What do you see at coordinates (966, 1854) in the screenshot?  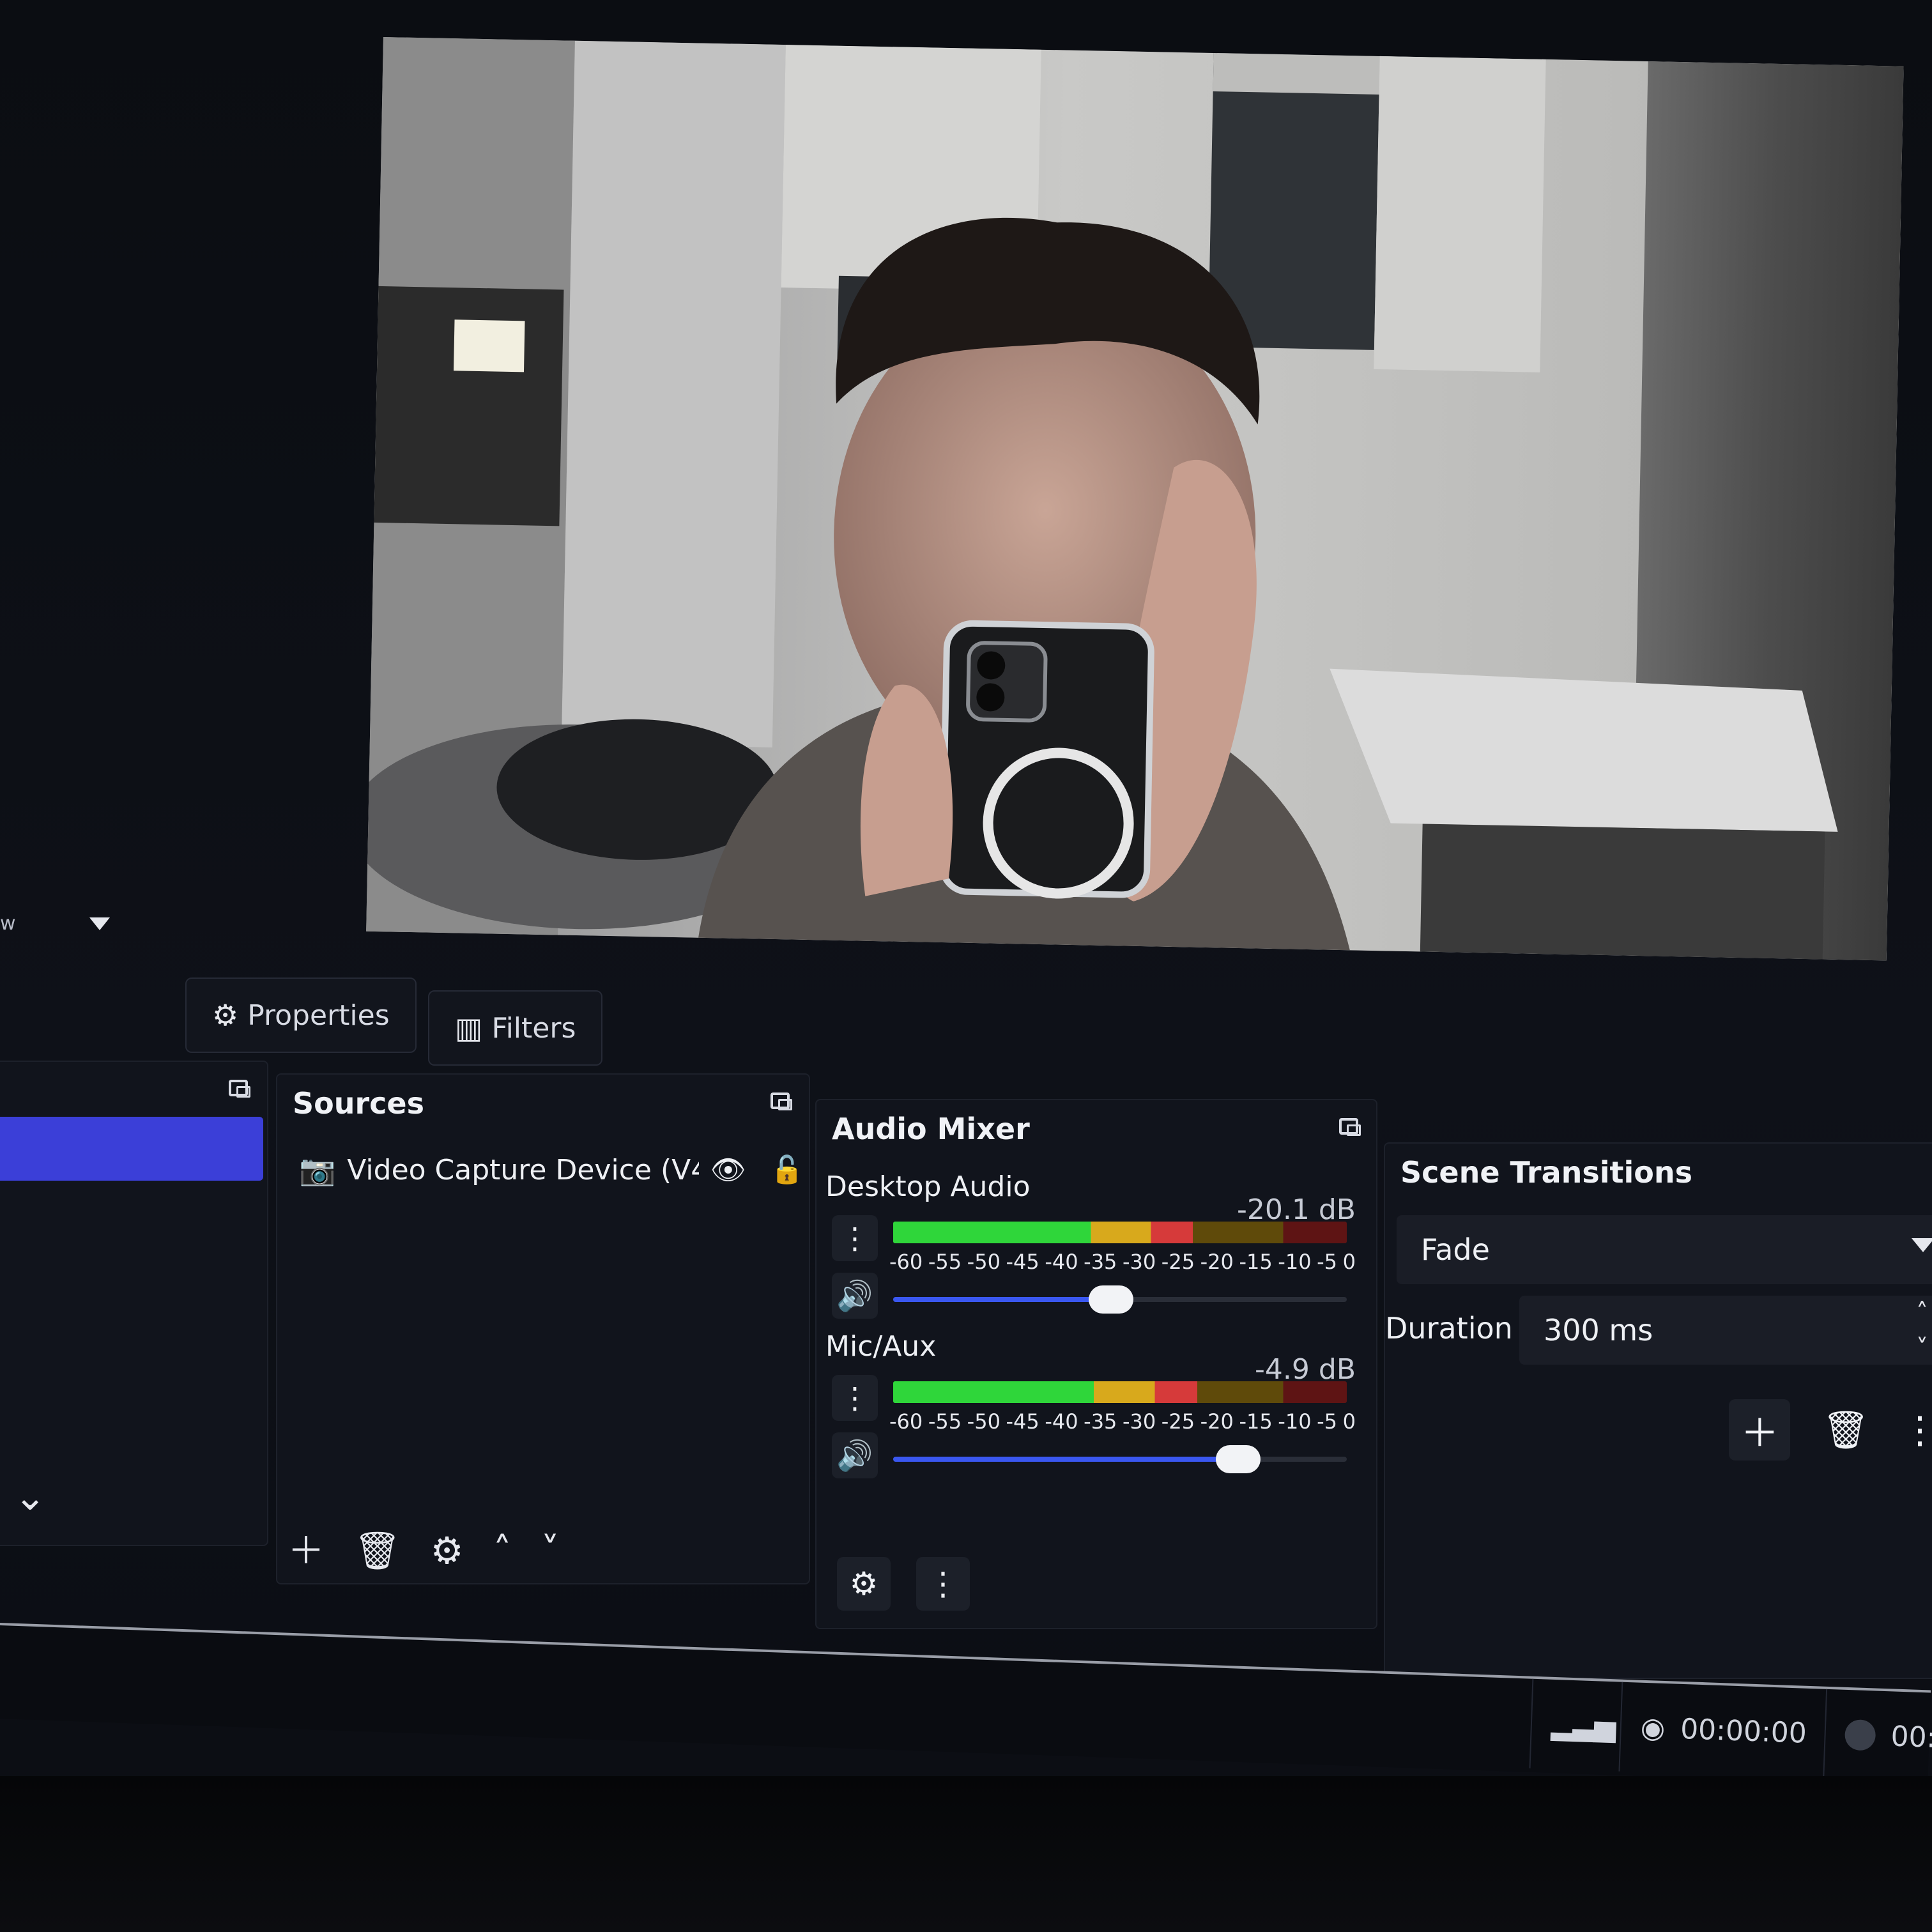 I see `laptop-bezel` at bounding box center [966, 1854].